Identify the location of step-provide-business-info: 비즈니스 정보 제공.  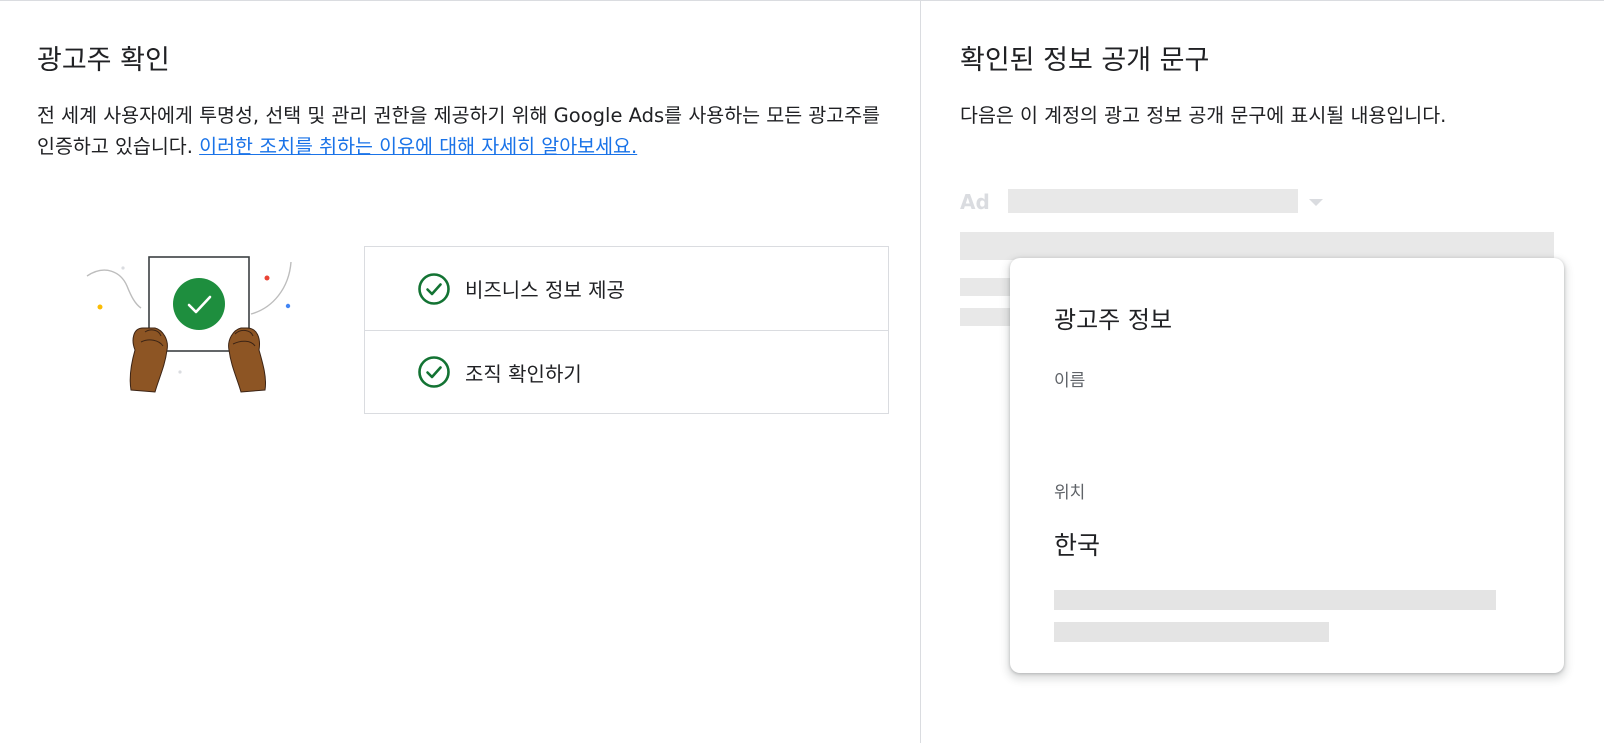
(626, 288).